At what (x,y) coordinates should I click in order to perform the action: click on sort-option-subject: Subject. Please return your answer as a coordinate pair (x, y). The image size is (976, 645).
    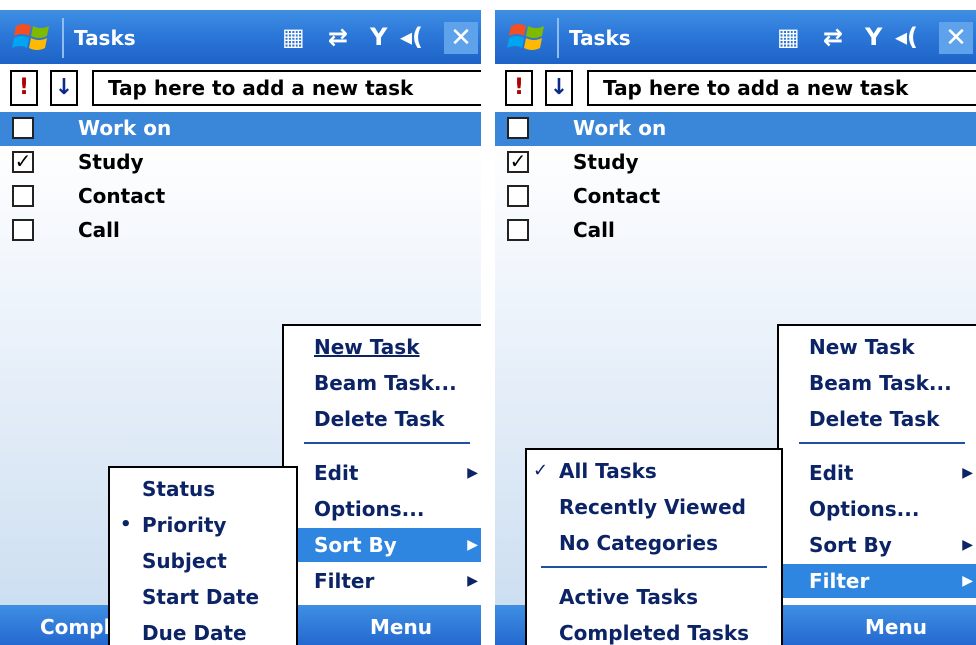
    Looking at the image, I should click on (203, 561).